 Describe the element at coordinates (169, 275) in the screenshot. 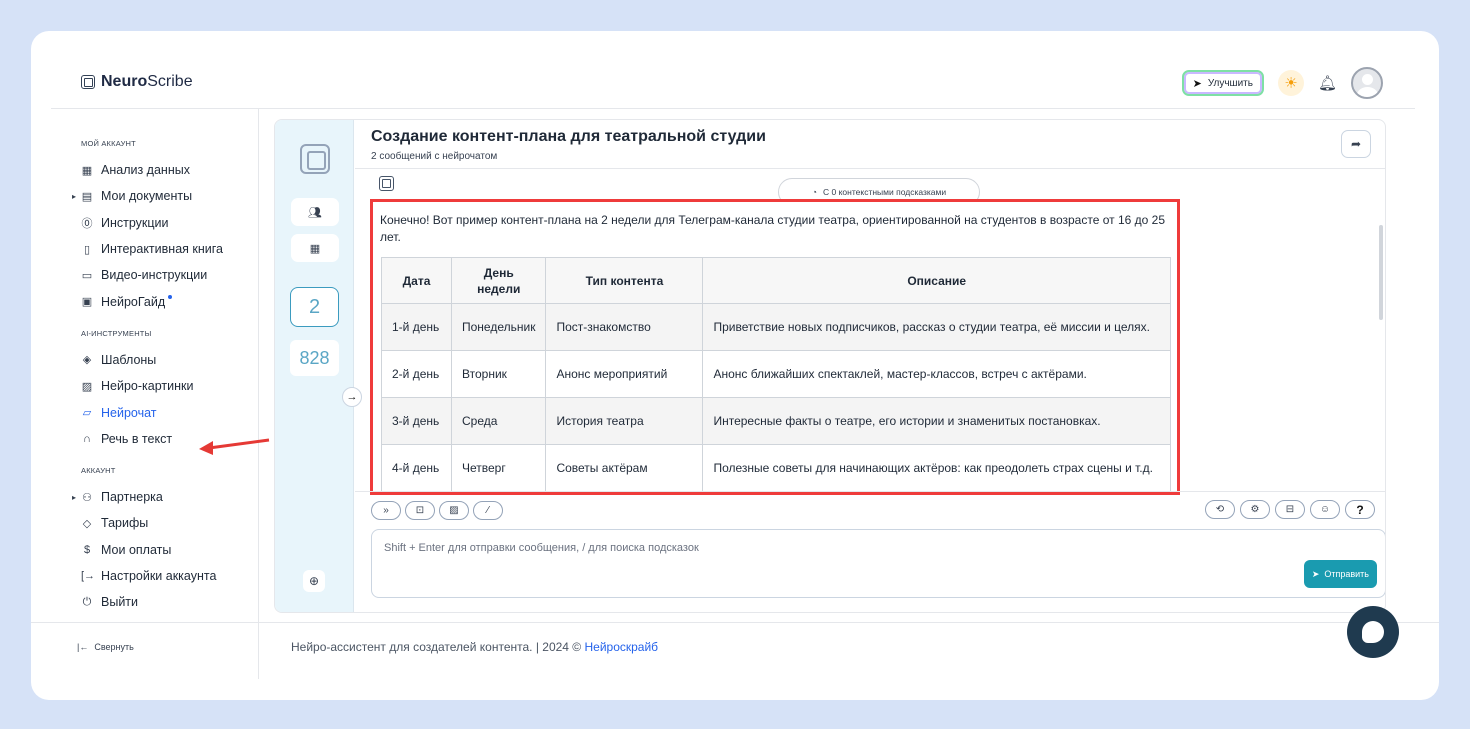

I see `sidebar-item-video-instructions: ▭ Видео-инструкции` at that location.